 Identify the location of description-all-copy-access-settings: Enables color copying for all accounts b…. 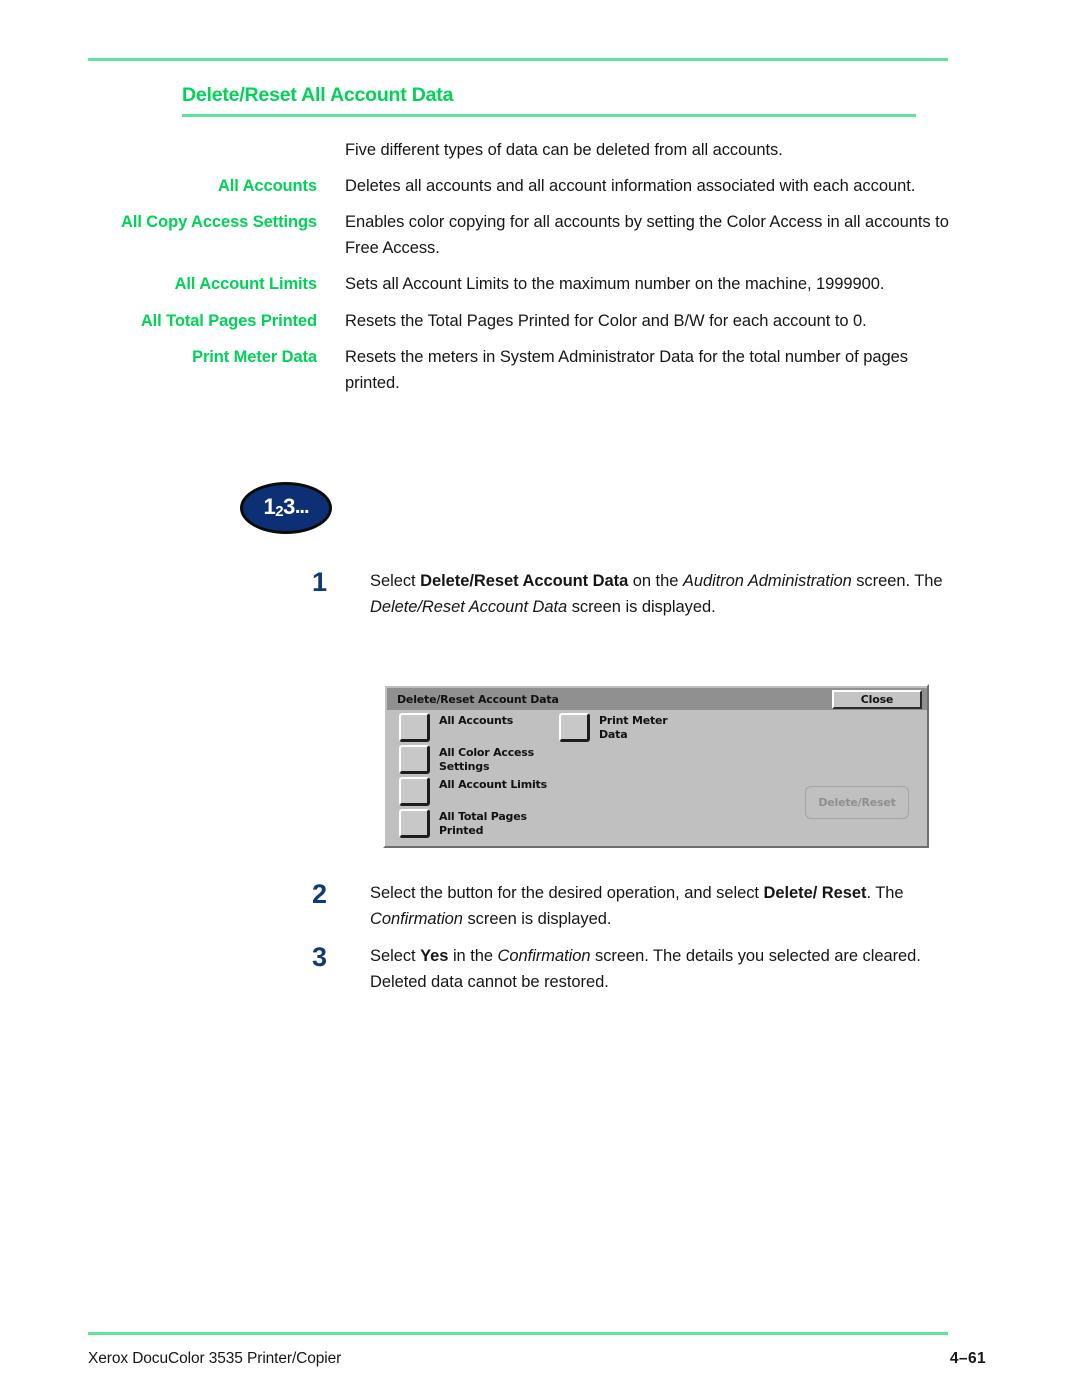
(647, 235).